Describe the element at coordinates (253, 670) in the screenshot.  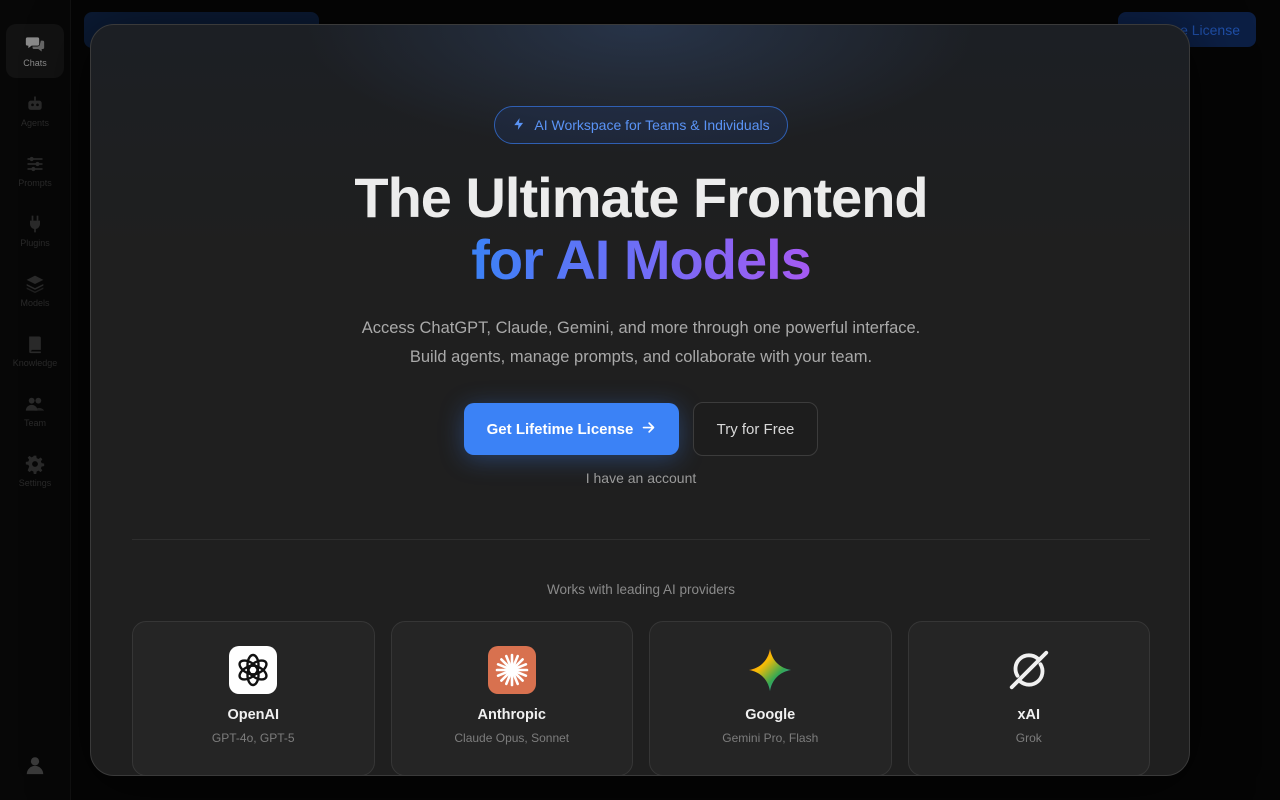
I see `openai-logo-icon` at that location.